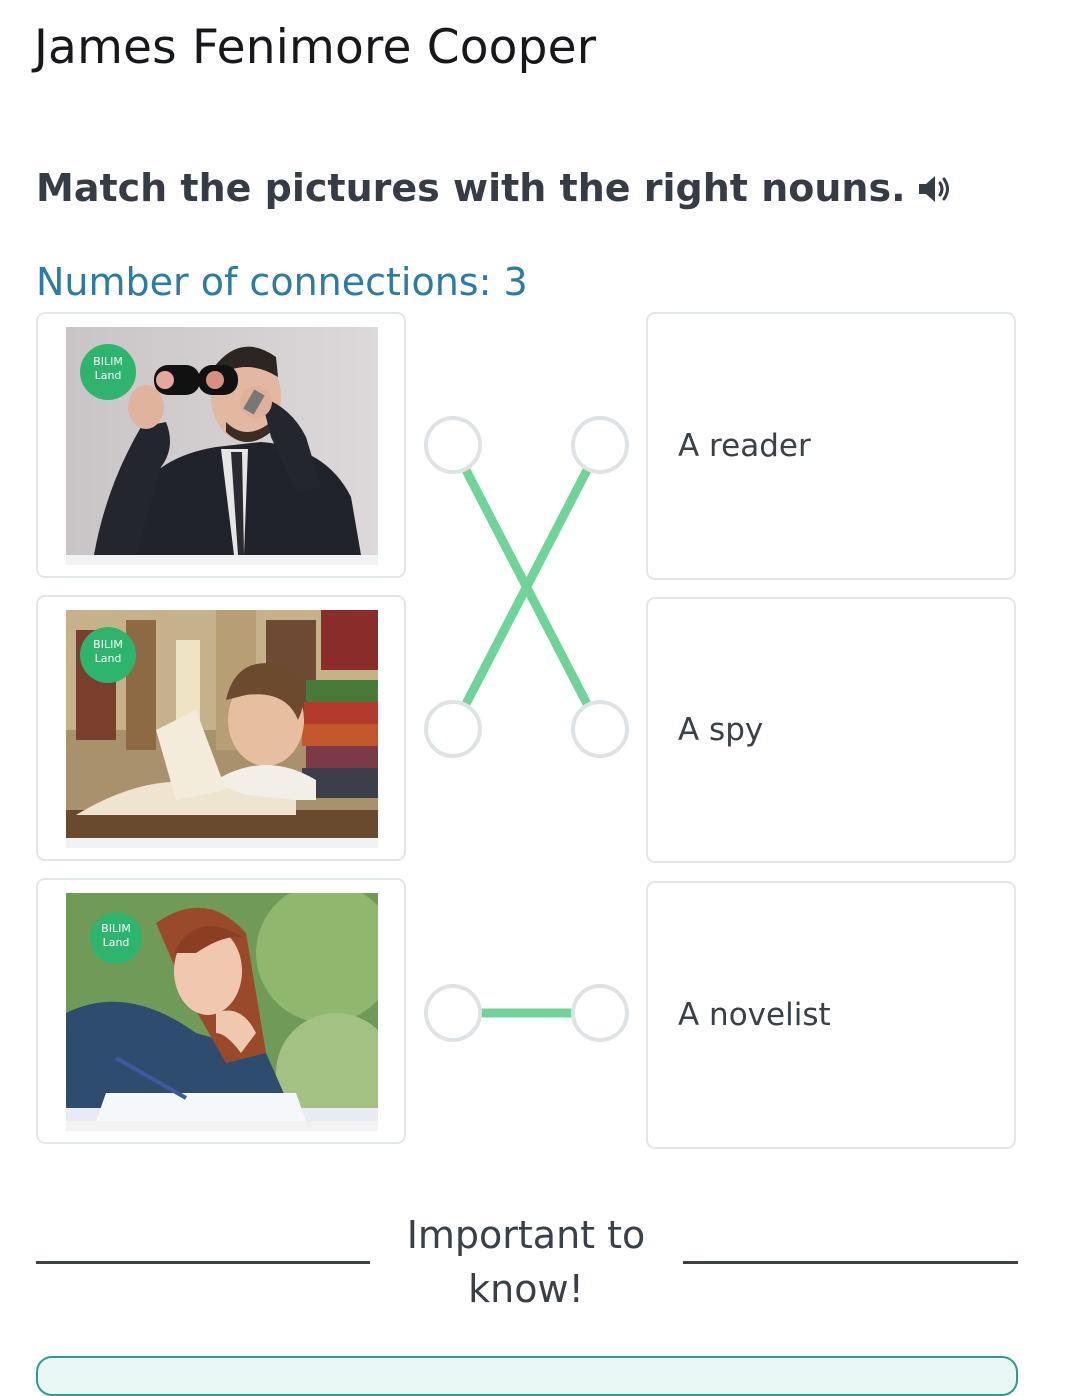 The image size is (1066, 1396). Describe the element at coordinates (744, 446) in the screenshot. I see `noun-label: A reader` at that location.